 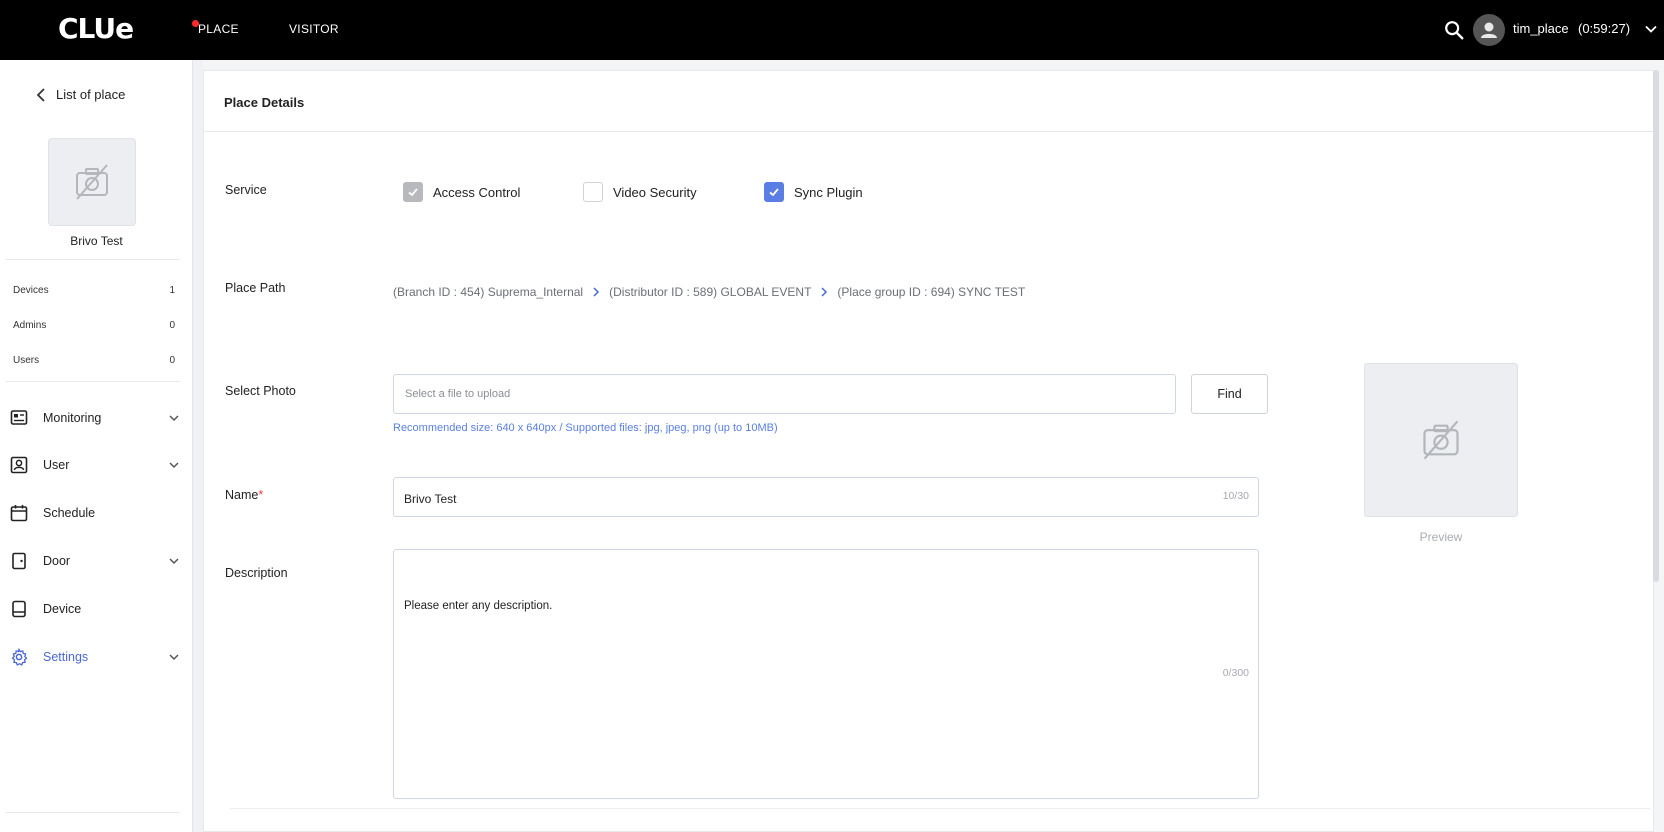 I want to click on active-indicator-dot, so click(x=195, y=23).